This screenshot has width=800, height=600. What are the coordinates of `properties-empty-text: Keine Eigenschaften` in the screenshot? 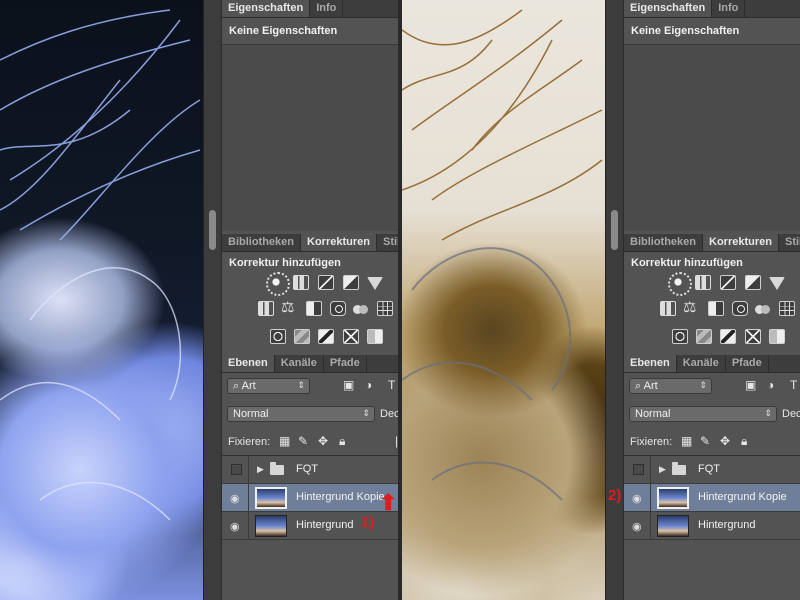 It's located at (685, 31).